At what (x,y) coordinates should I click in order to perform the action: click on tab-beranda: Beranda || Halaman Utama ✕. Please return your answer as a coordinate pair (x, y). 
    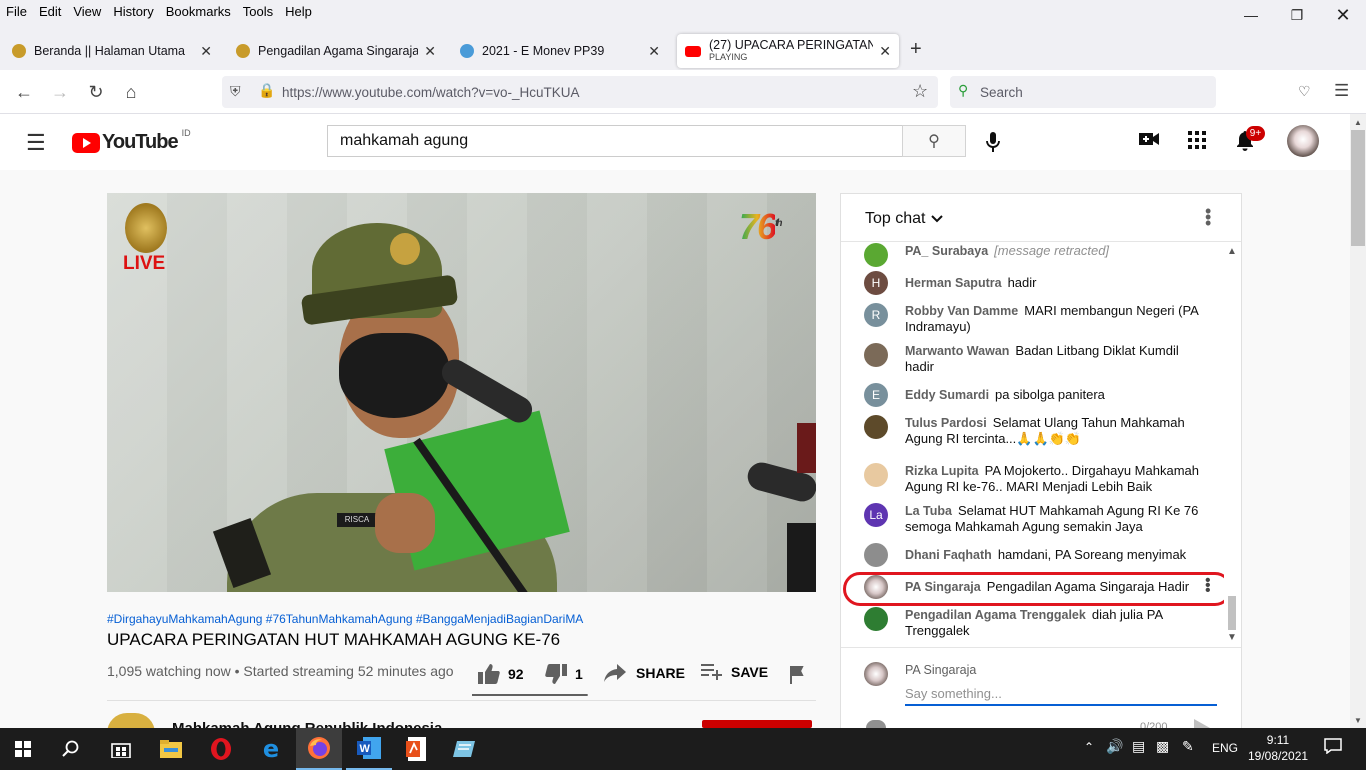
    Looking at the image, I should click on (112, 51).